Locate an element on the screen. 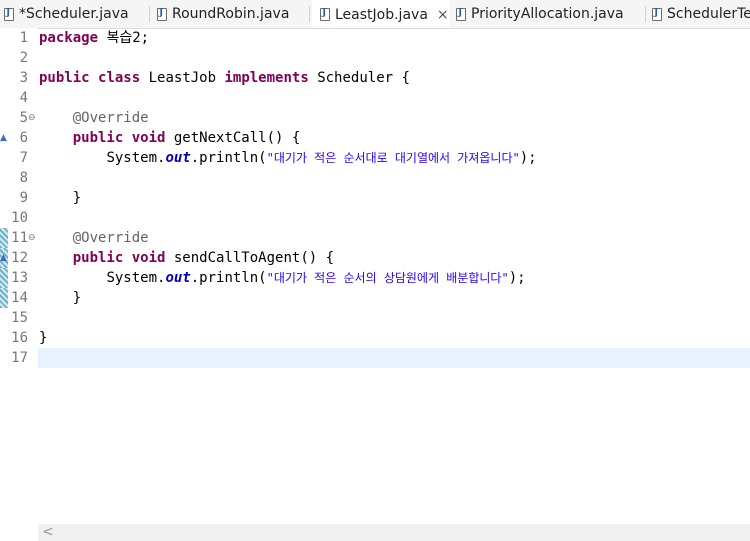 This screenshot has height=541, width=750. tab-scheduler: *Scheduler.java is located at coordinates (75, 14).